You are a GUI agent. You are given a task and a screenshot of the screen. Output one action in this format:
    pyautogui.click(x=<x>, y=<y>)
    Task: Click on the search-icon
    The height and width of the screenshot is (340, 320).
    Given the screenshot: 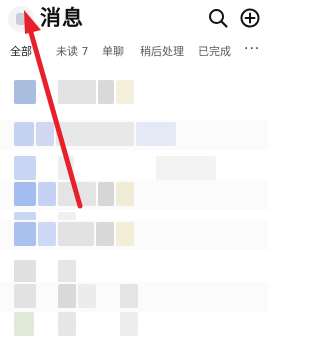 What is the action you would take?
    pyautogui.click(x=218, y=18)
    